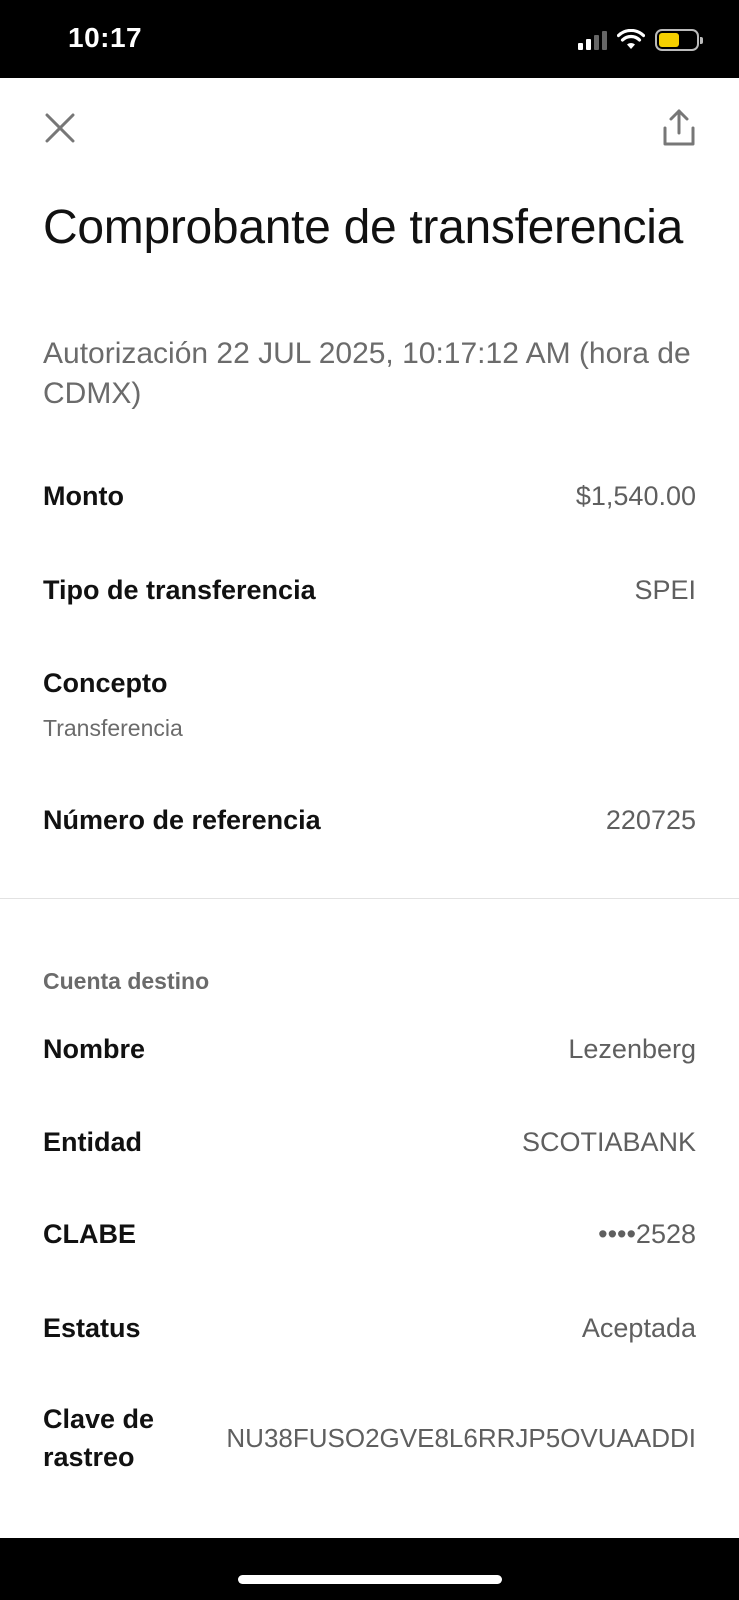 This screenshot has width=739, height=1600. I want to click on destination-section-label: Cuenta destino, so click(126, 981).